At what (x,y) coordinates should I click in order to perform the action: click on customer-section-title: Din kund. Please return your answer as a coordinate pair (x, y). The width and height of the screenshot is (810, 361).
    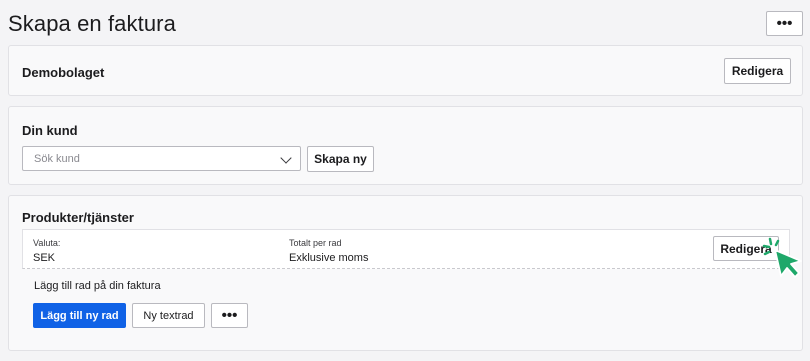
    Looking at the image, I should click on (50, 130).